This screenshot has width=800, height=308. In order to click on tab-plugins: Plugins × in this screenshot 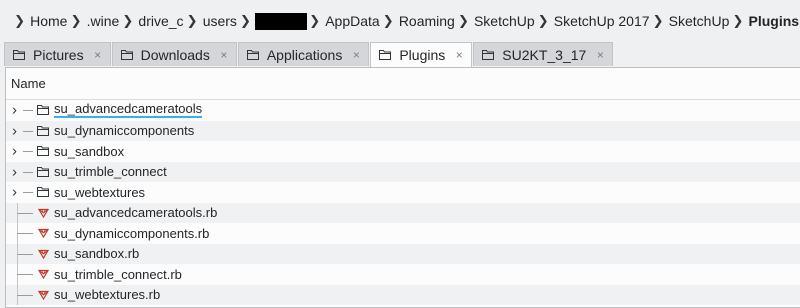, I will do `click(421, 54)`.